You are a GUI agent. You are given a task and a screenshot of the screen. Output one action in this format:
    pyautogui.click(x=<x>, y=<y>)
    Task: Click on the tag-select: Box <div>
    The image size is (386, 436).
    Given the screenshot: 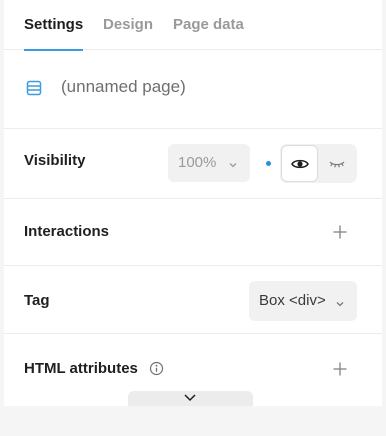 What is the action you would take?
    pyautogui.click(x=303, y=301)
    